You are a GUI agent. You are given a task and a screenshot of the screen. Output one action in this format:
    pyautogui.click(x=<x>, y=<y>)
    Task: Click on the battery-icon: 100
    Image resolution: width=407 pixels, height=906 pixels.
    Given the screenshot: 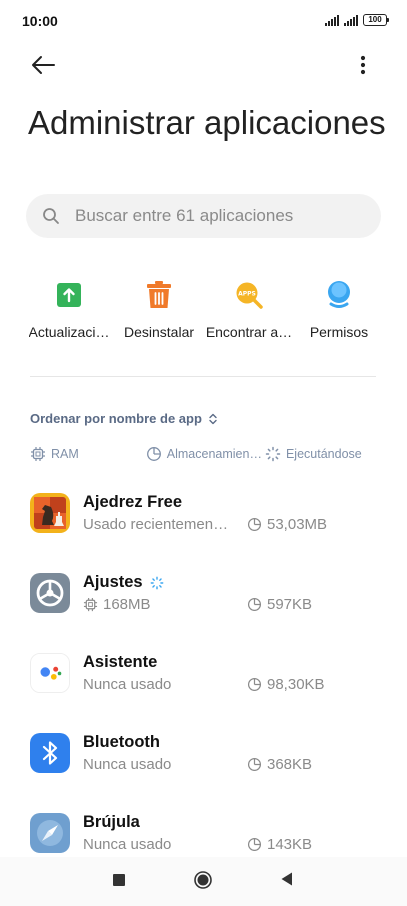 What is the action you would take?
    pyautogui.click(x=376, y=20)
    